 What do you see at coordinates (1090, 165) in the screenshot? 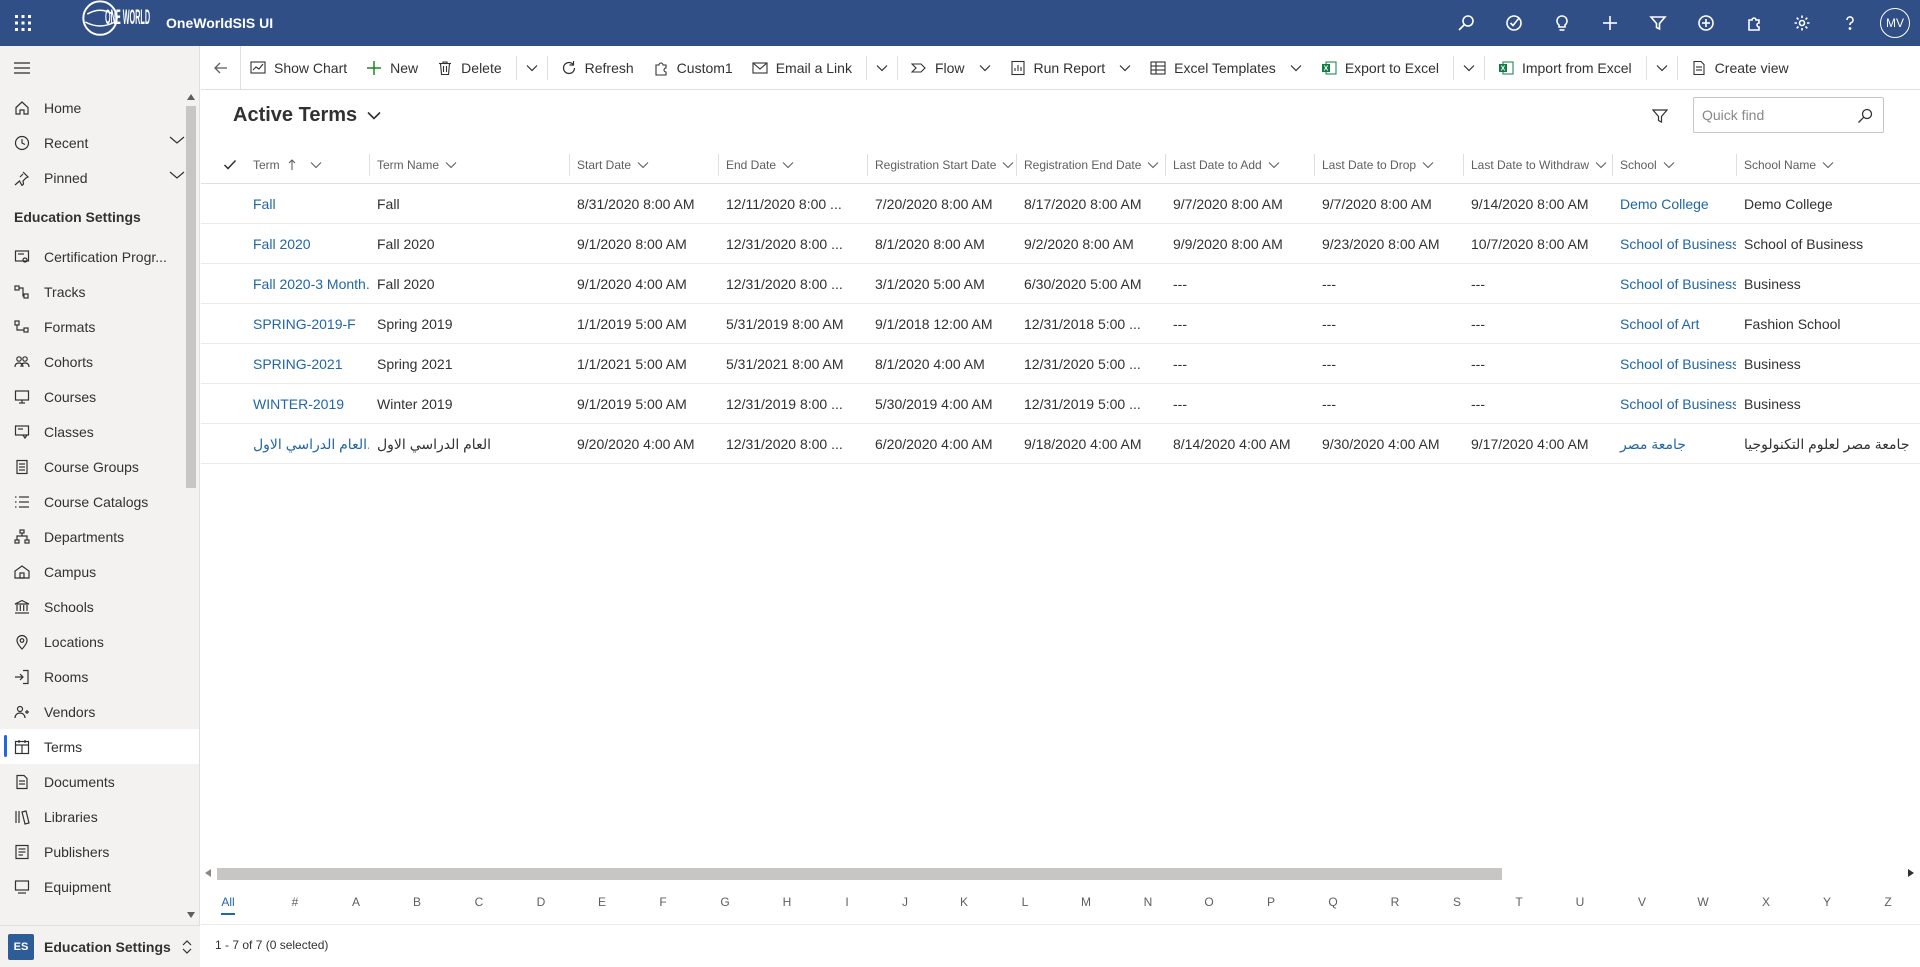
I see `column-header-registration-end-date: Registration End Date` at bounding box center [1090, 165].